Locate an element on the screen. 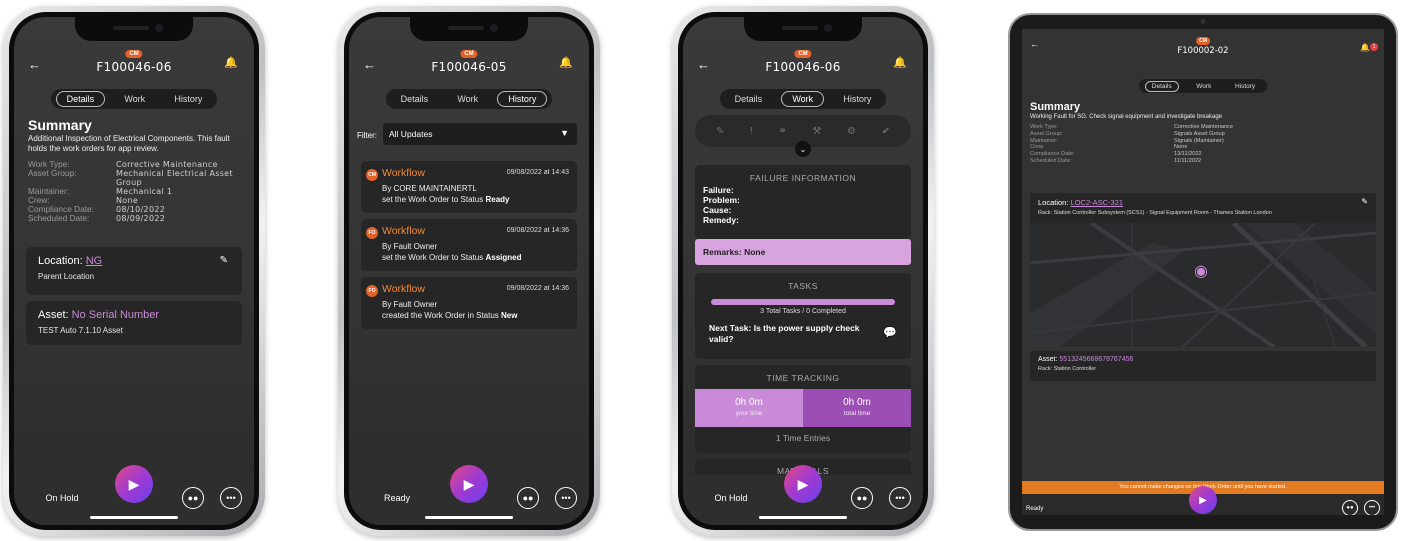 The width and height of the screenshot is (1402, 541). your-time-label: your time is located at coordinates (749, 413).